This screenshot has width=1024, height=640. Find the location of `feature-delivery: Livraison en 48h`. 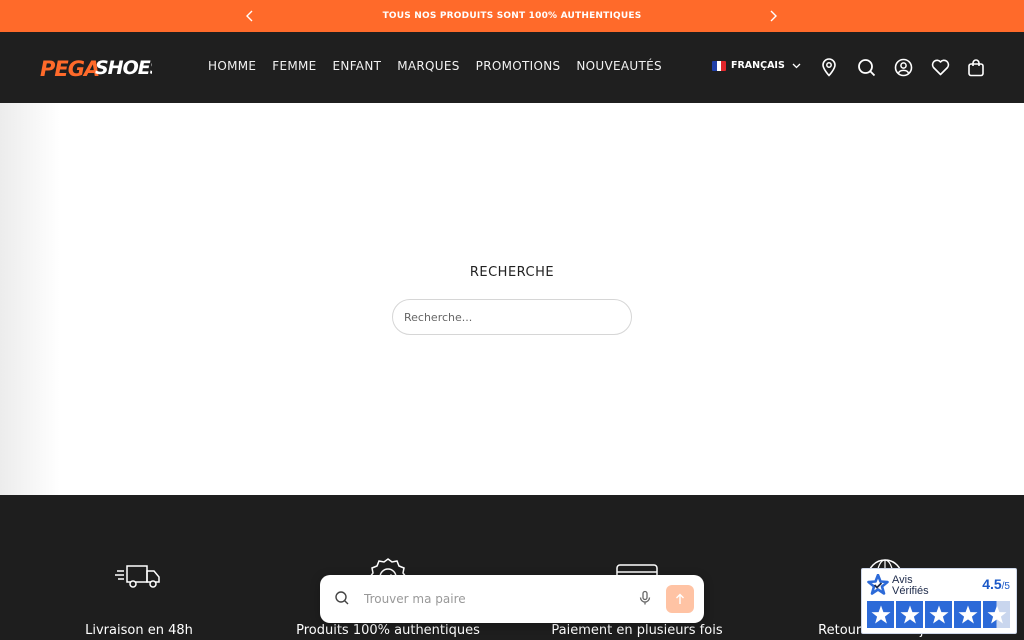

feature-delivery: Livraison en 48h is located at coordinates (139, 594).